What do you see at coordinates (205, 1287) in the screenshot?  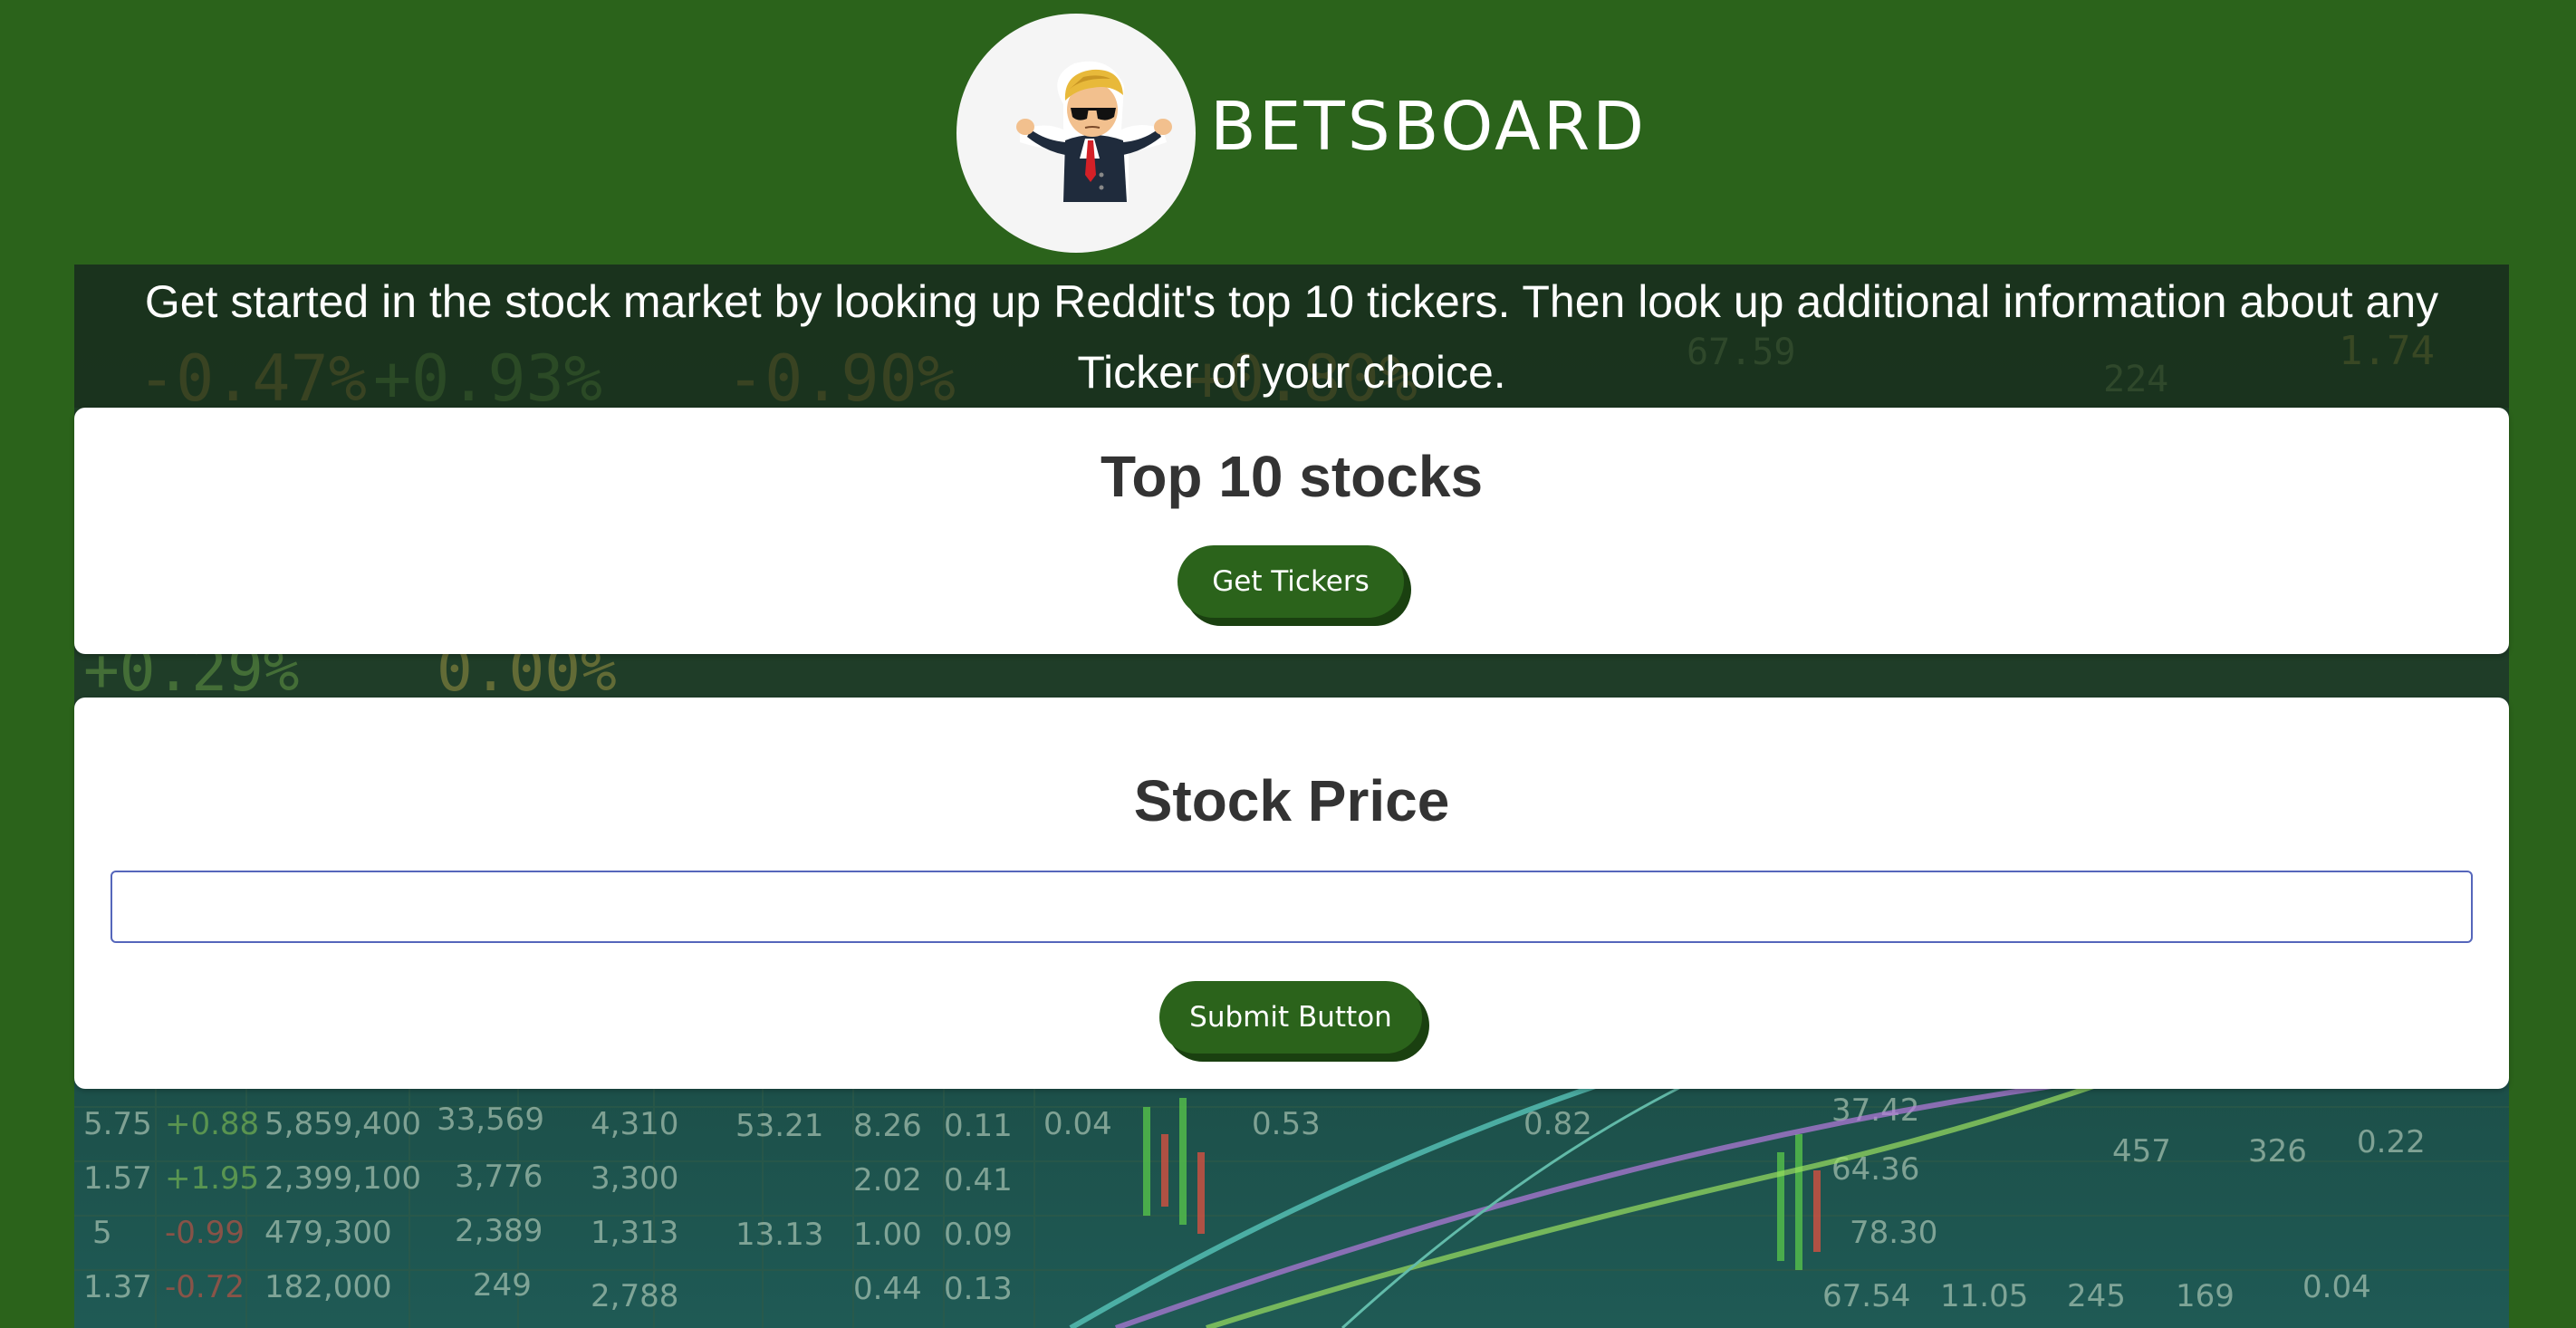 I see `svg-text: -0.72` at bounding box center [205, 1287].